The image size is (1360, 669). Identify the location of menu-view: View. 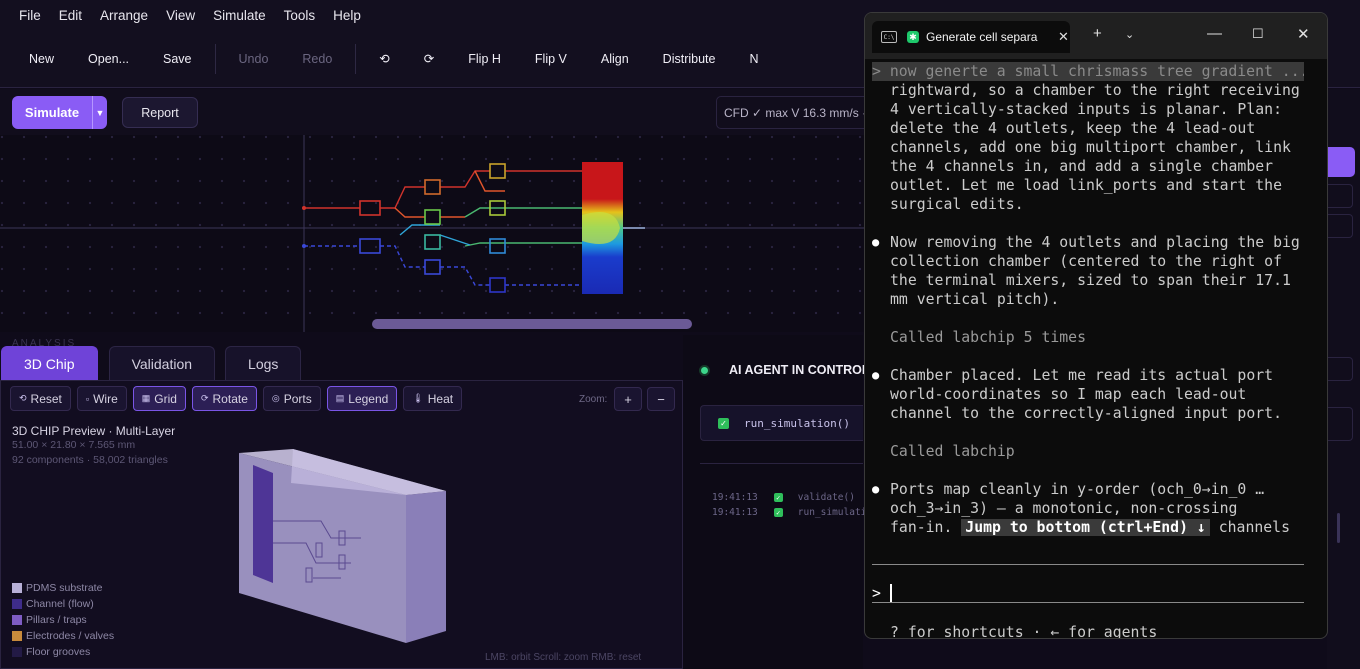
(180, 15).